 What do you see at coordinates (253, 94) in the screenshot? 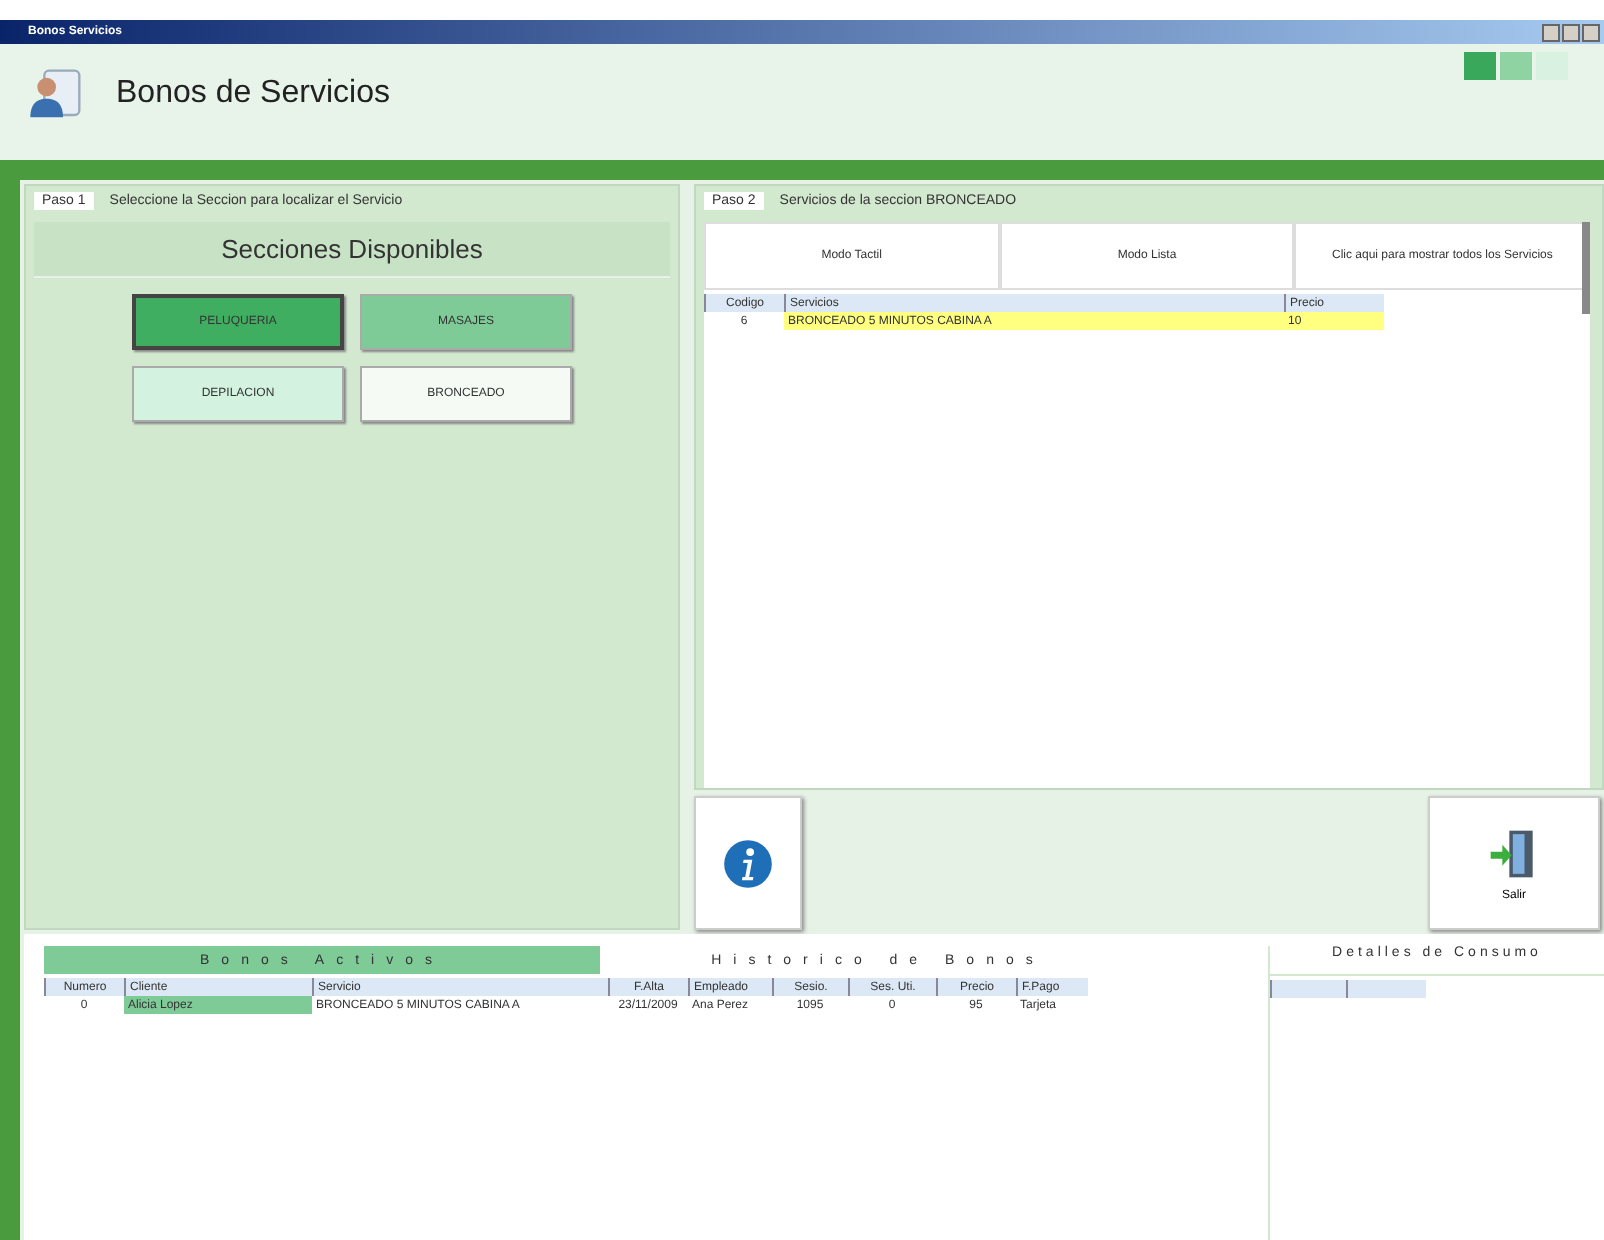
I see `page-title: Bonos de Servicios` at bounding box center [253, 94].